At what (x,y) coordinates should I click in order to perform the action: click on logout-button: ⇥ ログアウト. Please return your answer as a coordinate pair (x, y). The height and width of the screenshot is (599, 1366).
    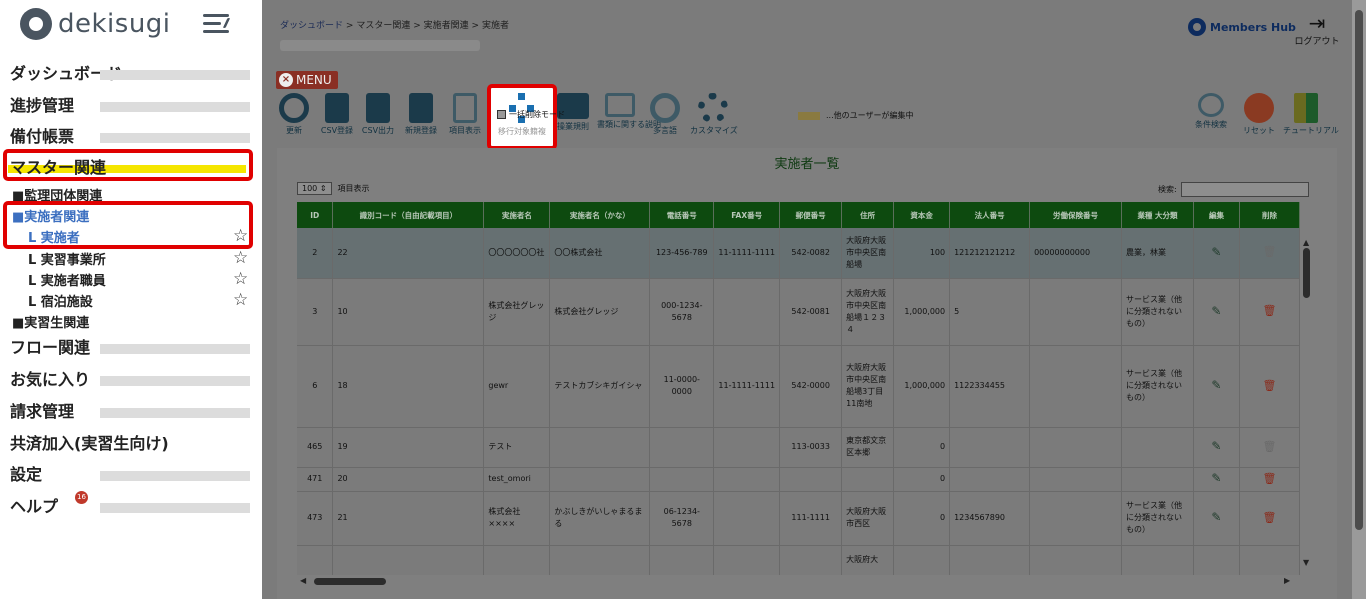
    Looking at the image, I should click on (1317, 29).